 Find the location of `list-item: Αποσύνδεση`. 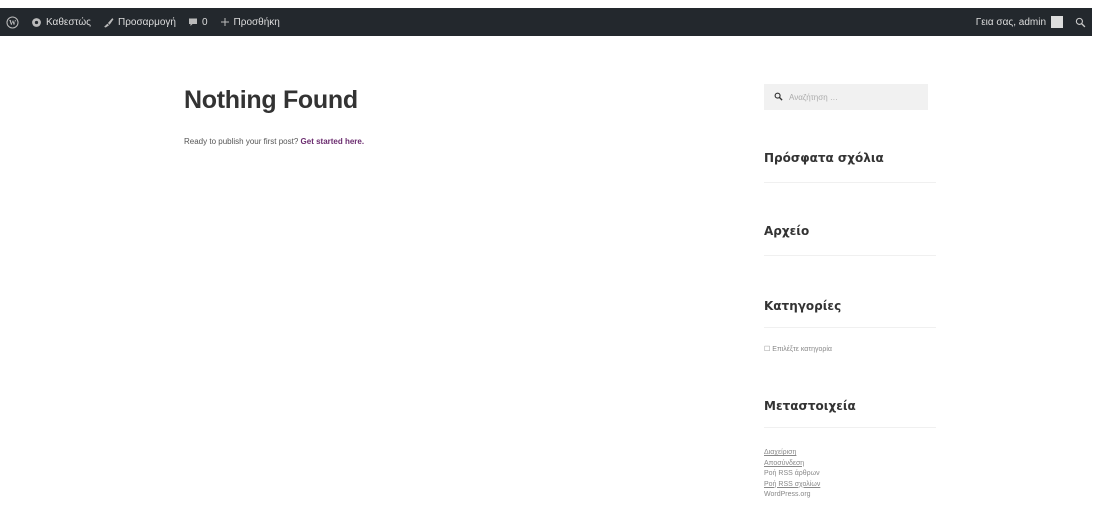

list-item: Αποσύνδεση is located at coordinates (792, 464).